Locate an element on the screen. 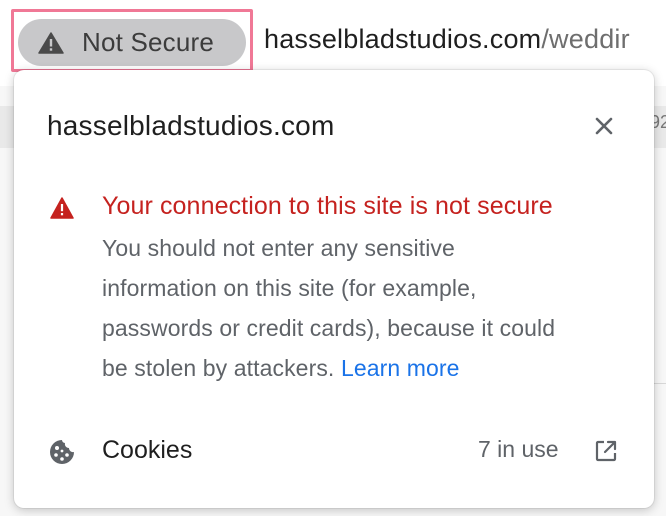 The height and width of the screenshot is (516, 666). external-link-icon is located at coordinates (606, 451).